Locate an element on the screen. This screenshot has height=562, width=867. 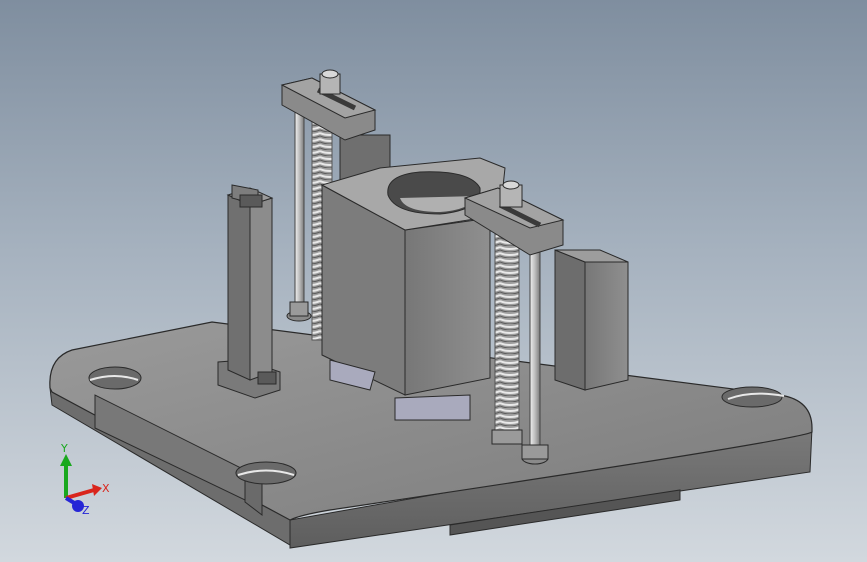
housing-block-front-face is located at coordinates (447, 306).